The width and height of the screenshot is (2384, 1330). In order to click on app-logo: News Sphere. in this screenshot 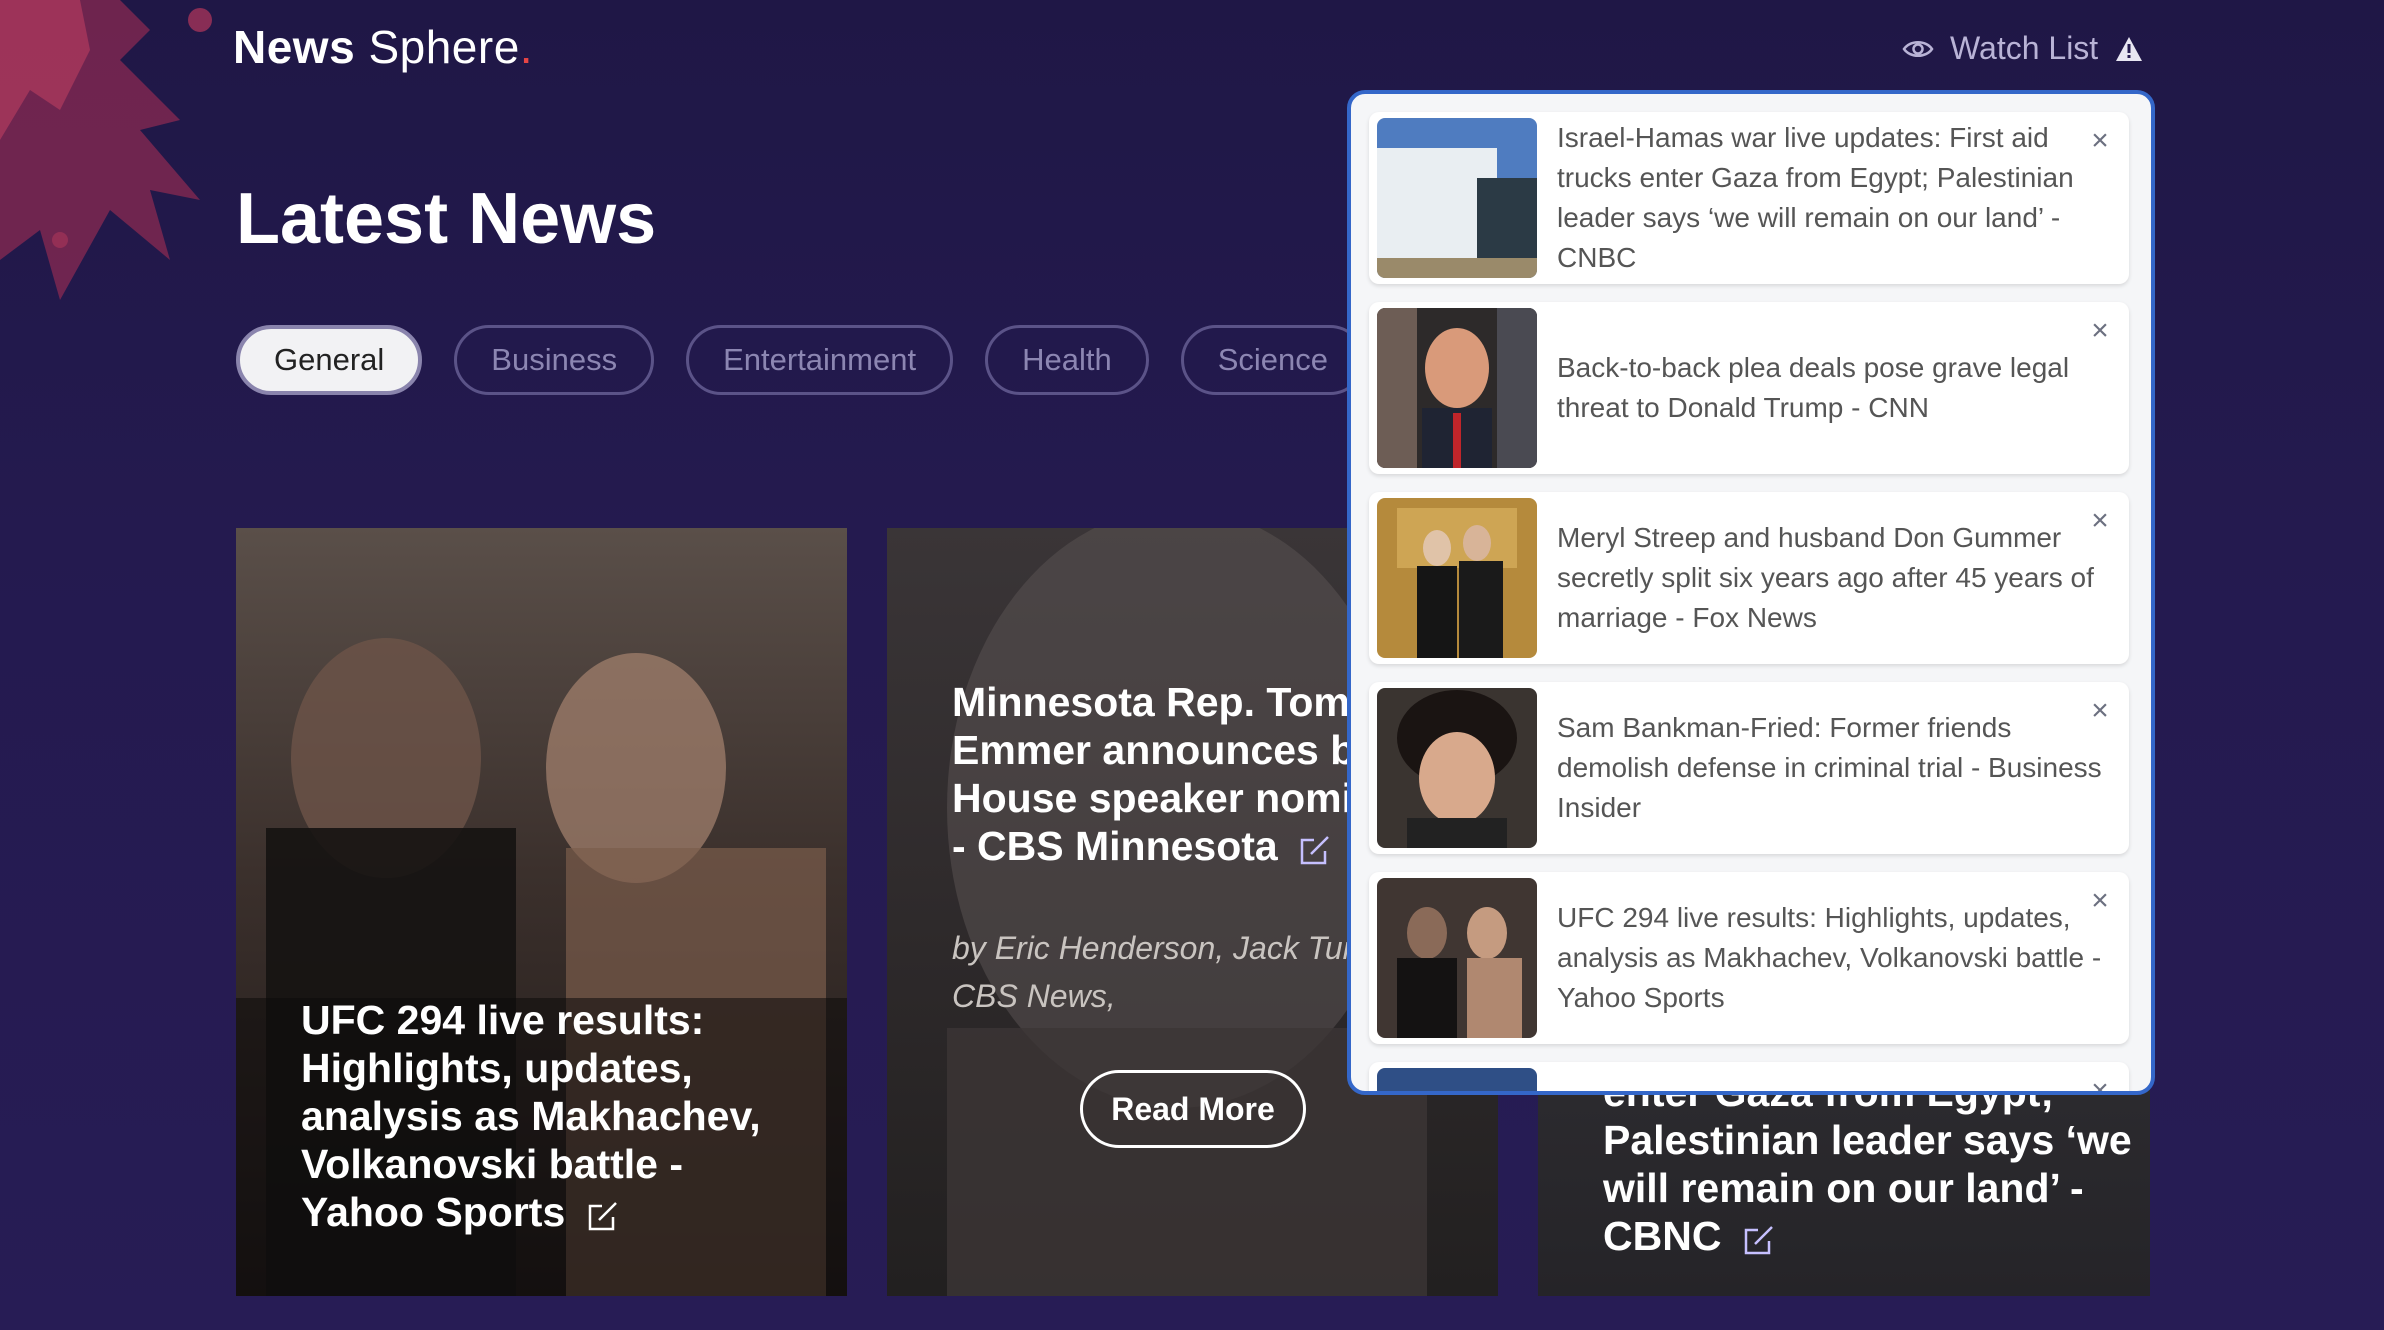, I will do `click(383, 47)`.